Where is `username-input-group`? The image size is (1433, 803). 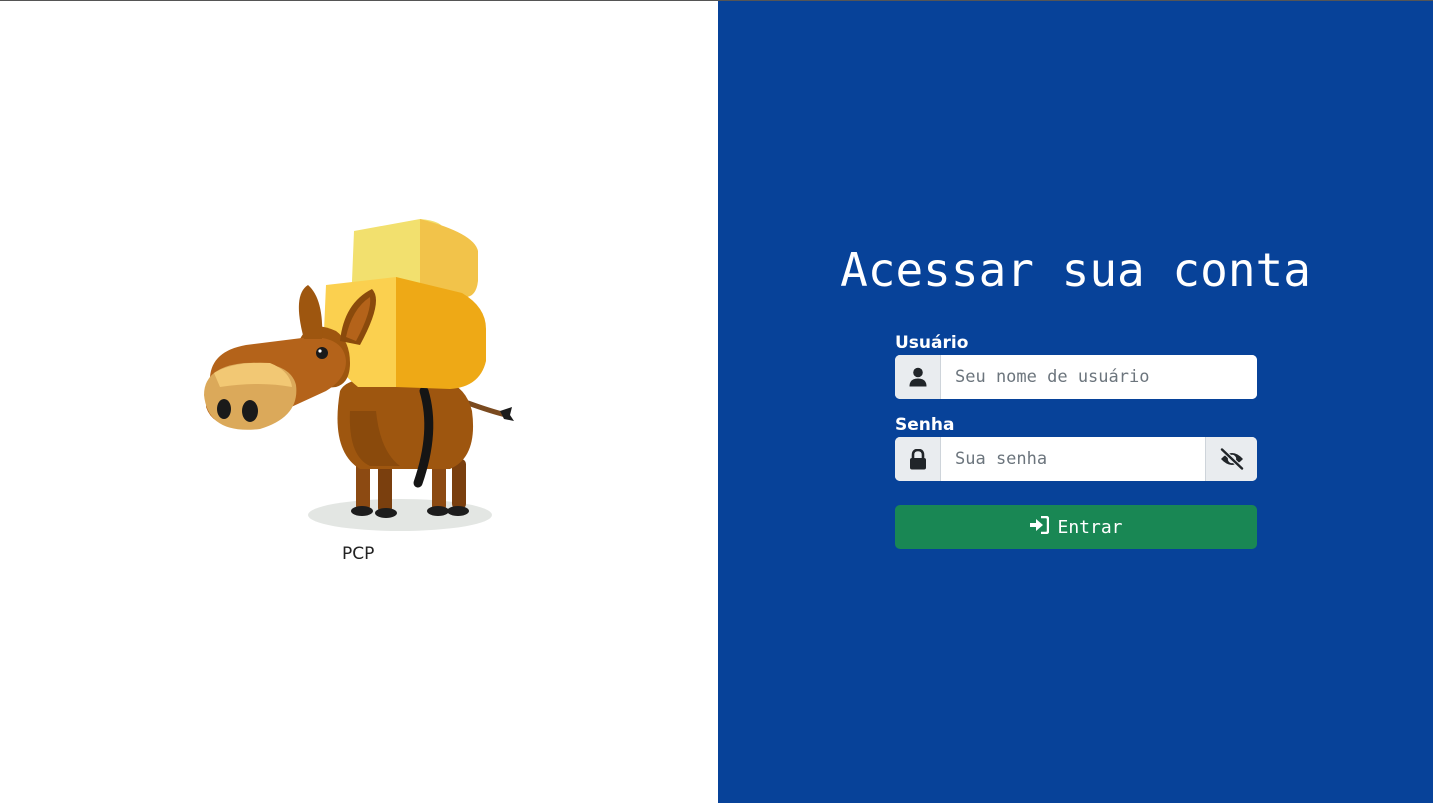 username-input-group is located at coordinates (1076, 377).